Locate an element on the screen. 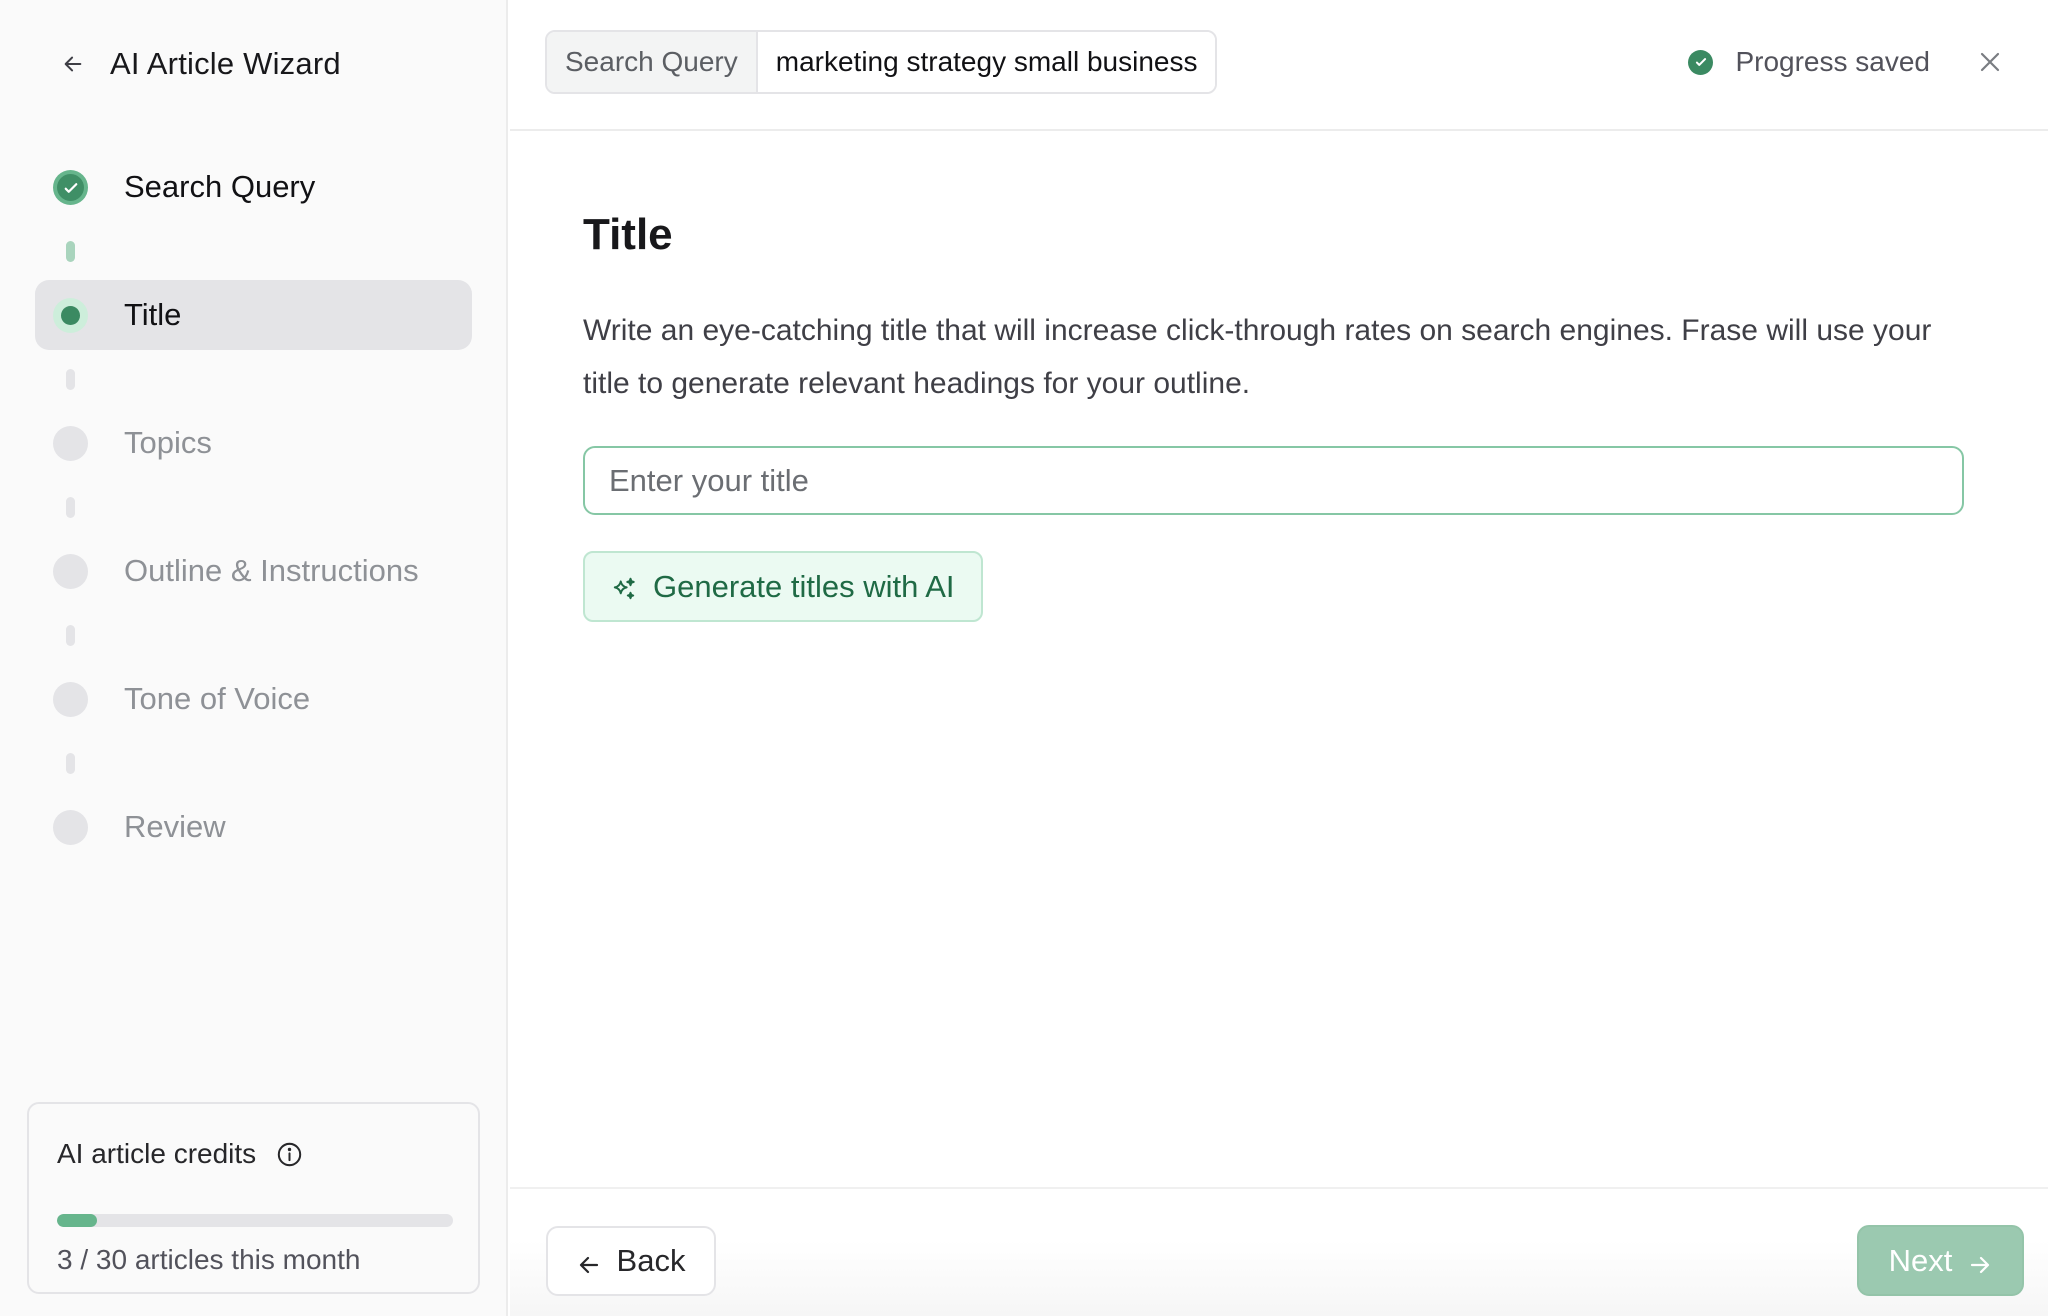  step-label: Tone of Voice is located at coordinates (217, 698).